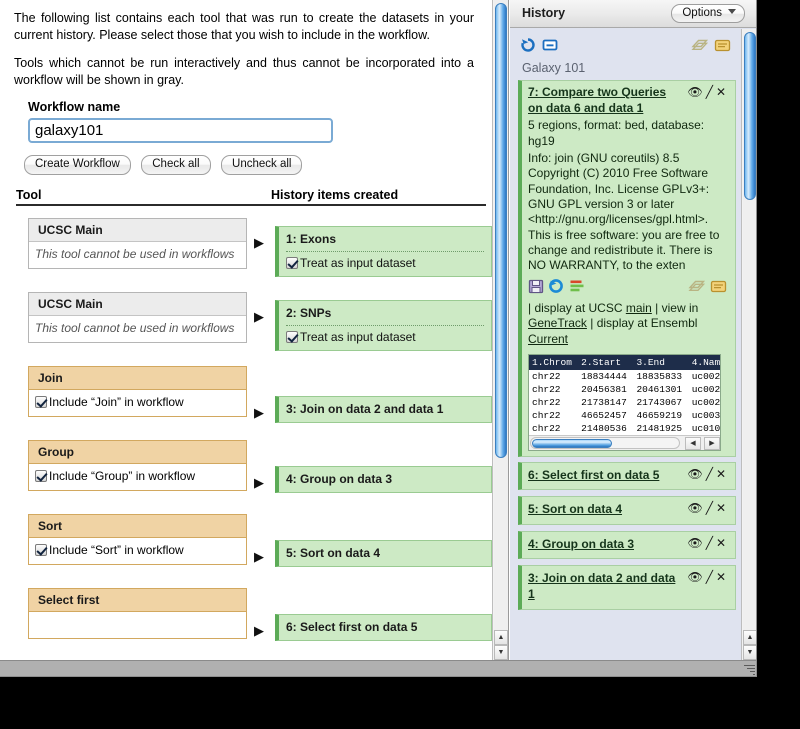 This screenshot has width=800, height=729. I want to click on dataset-collapsed: 👁╱✕ 5: Sort on data 4, so click(627, 510).